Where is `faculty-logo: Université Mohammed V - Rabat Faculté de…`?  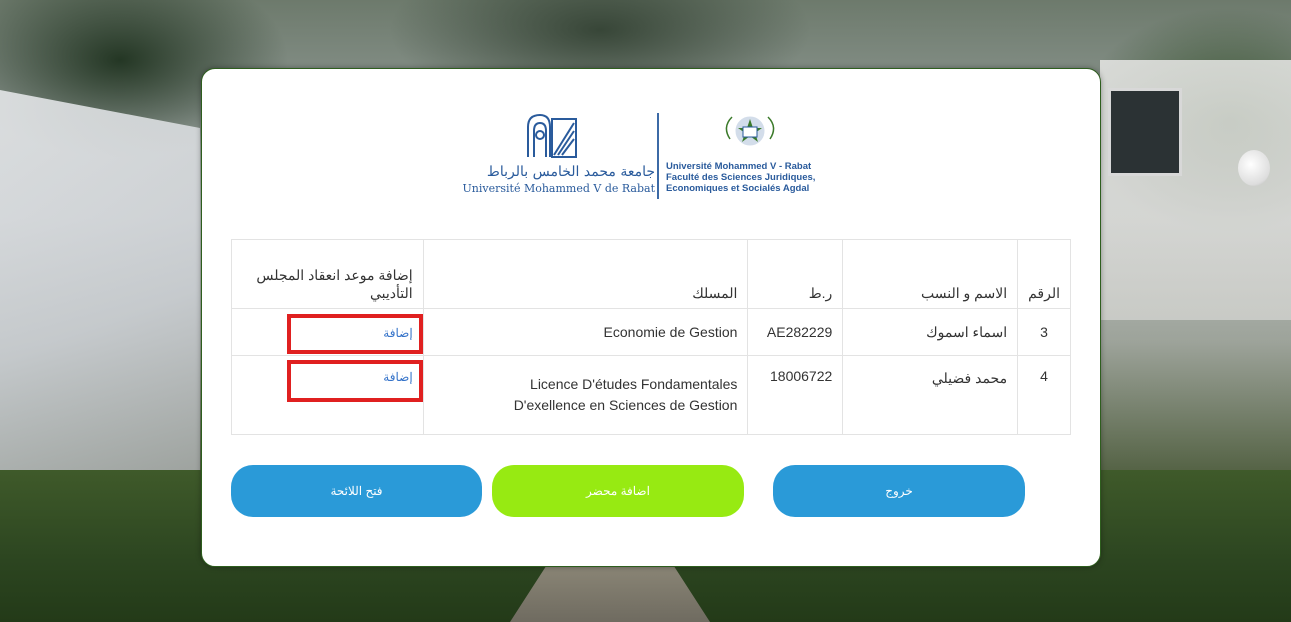
faculty-logo: Université Mohammed V - Rabat Faculté de… is located at coordinates (758, 156).